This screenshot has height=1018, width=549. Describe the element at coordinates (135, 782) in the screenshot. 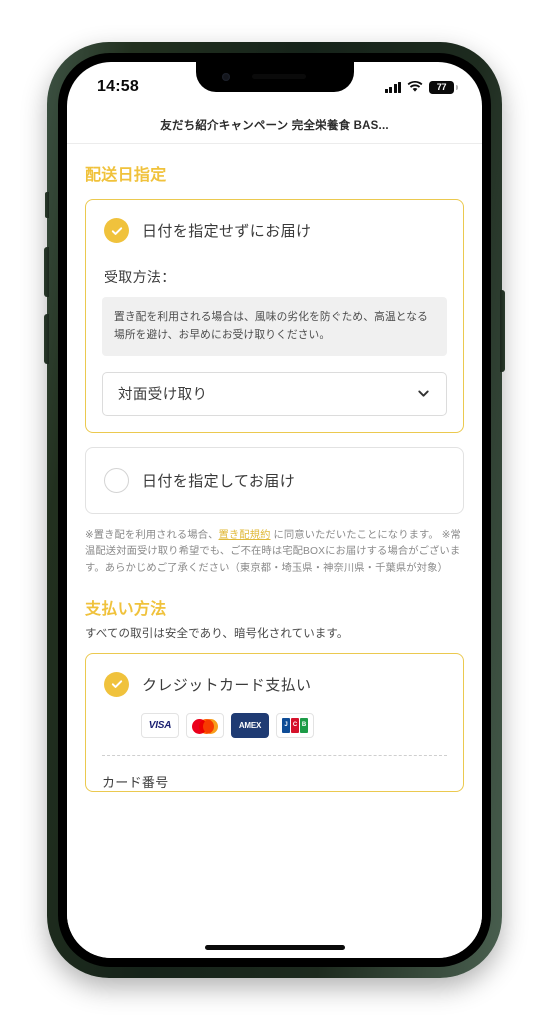

I see `card-number-label: カード番号` at that location.